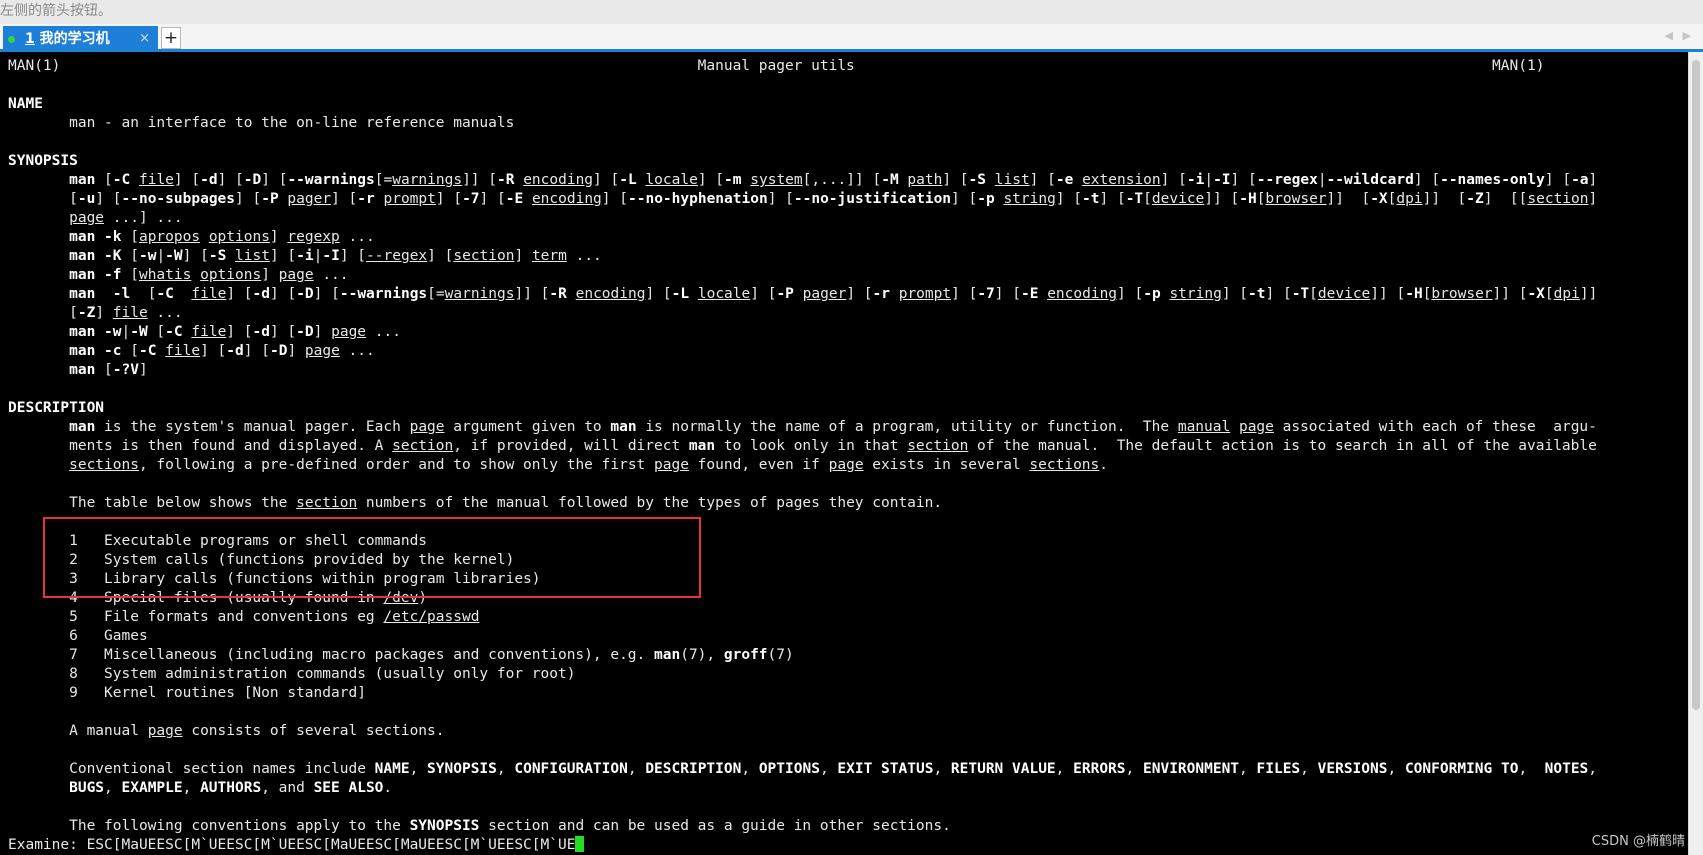  What do you see at coordinates (802, 541) in the screenshot?
I see `terminal-line: 1 Executable programs or shell commands` at bounding box center [802, 541].